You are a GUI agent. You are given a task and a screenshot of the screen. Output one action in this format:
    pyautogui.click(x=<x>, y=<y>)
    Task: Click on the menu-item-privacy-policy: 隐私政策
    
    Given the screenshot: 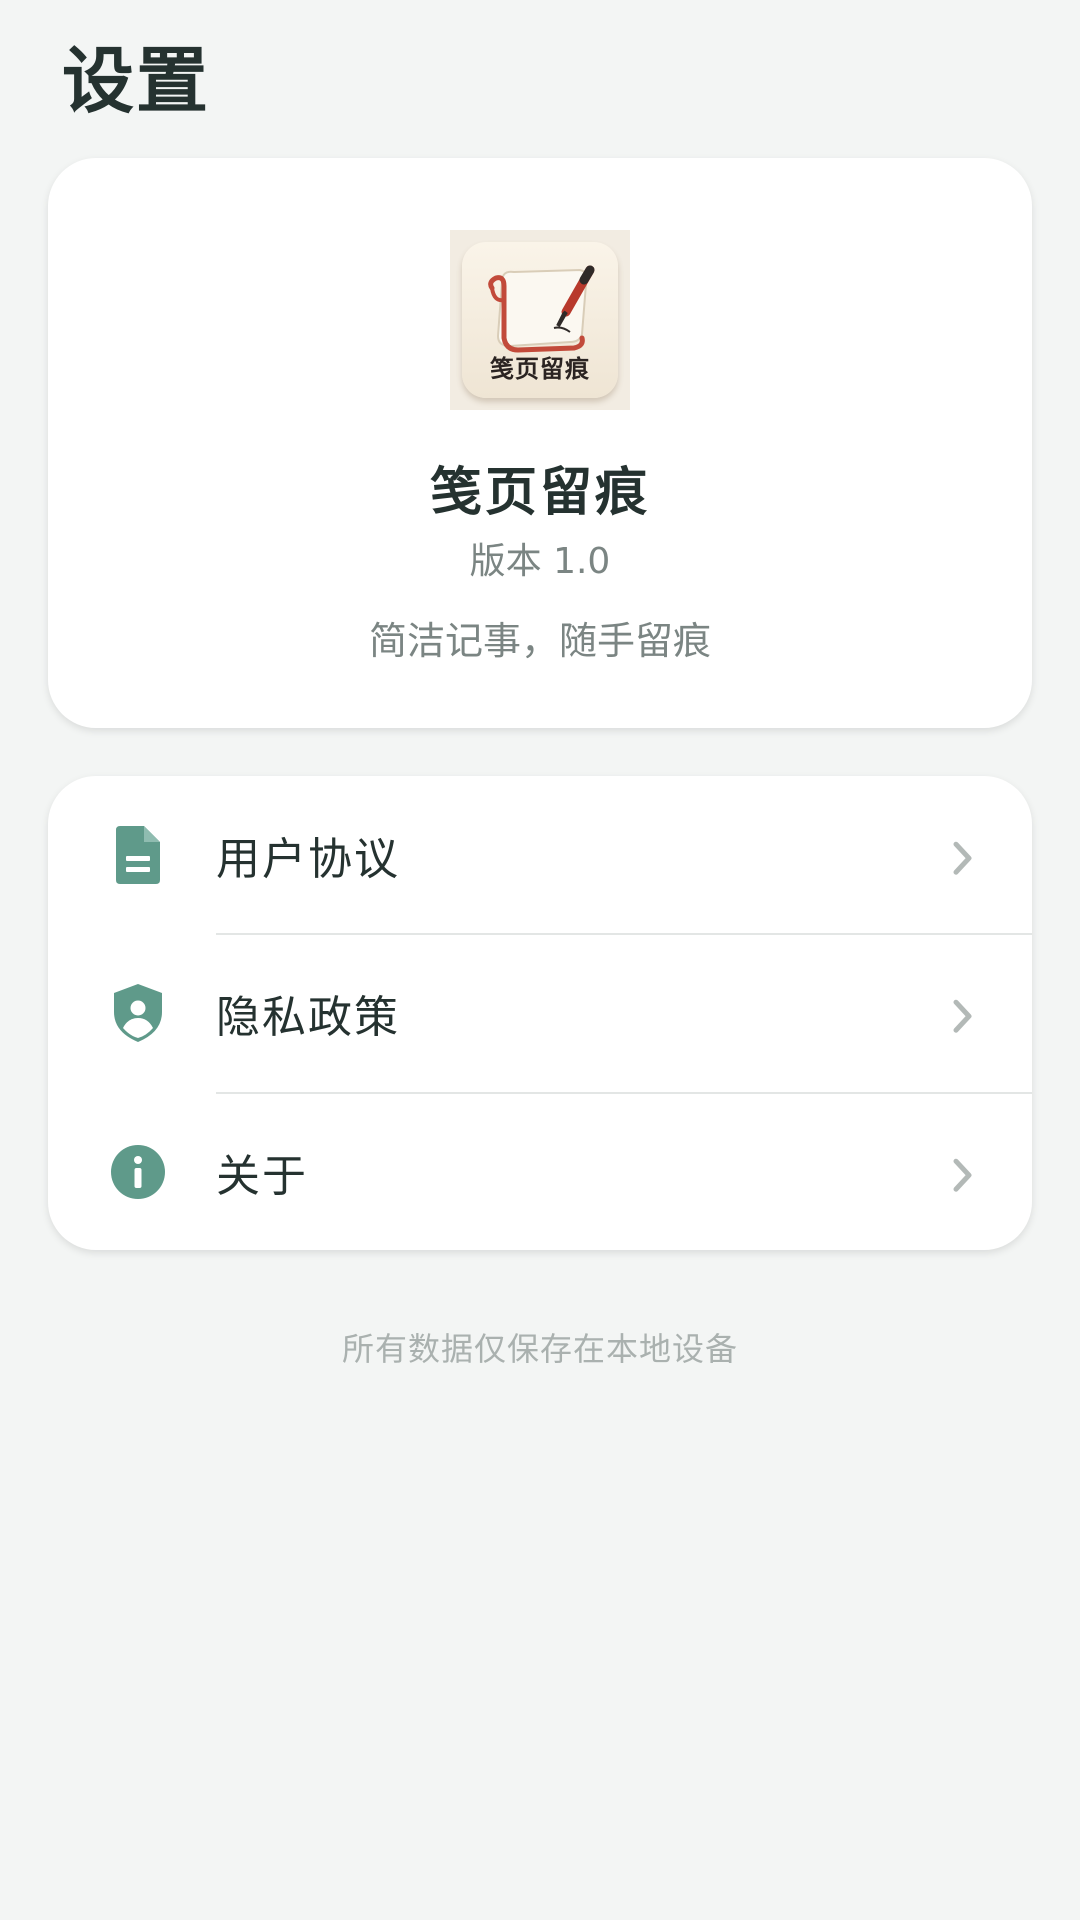 What is the action you would take?
    pyautogui.click(x=540, y=1013)
    